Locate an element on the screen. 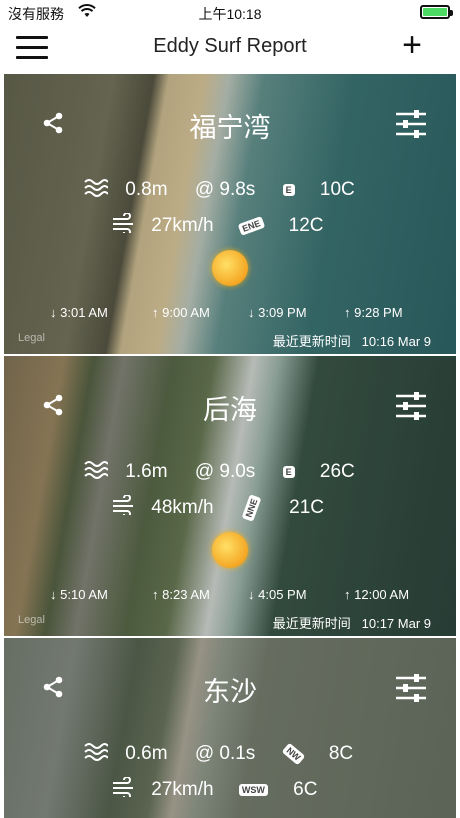 The height and width of the screenshot is (818, 460). spot-name: 福宁湾 is located at coordinates (230, 128).